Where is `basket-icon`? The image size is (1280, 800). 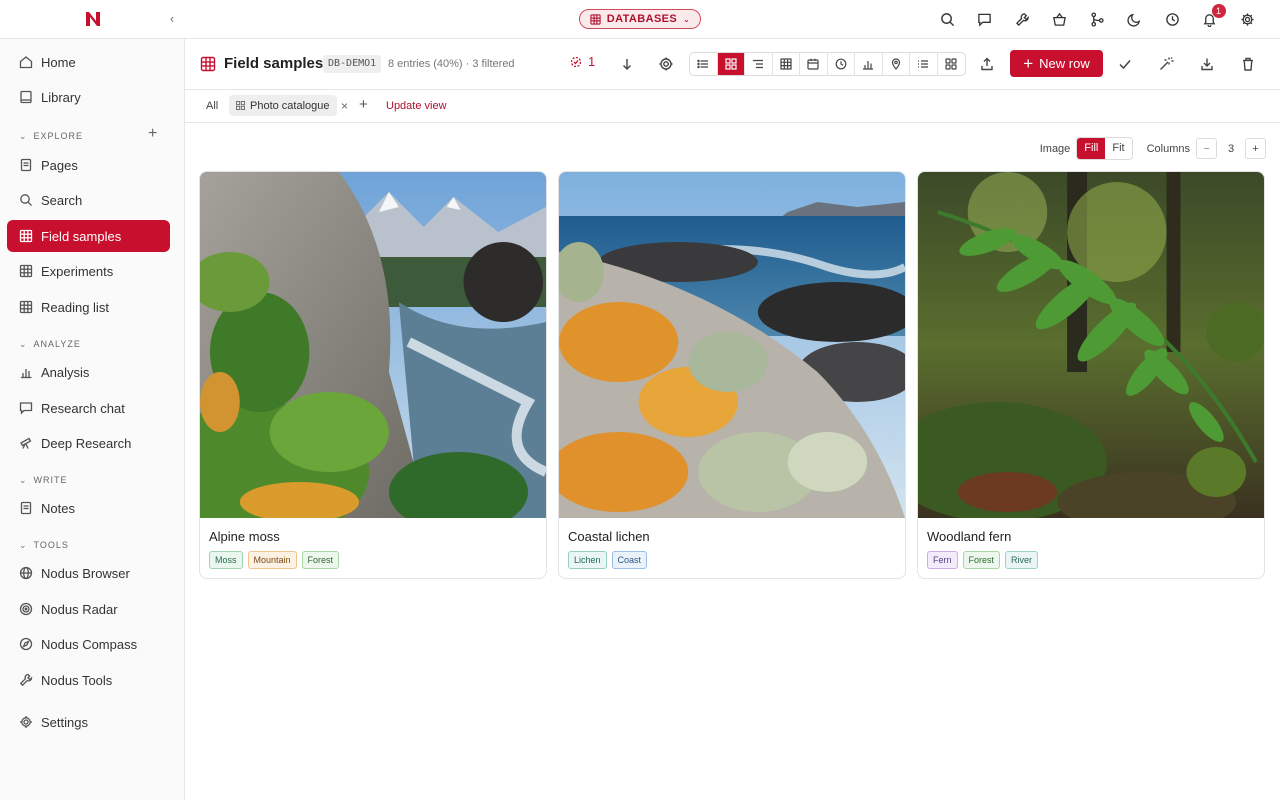
basket-icon is located at coordinates (1060, 19).